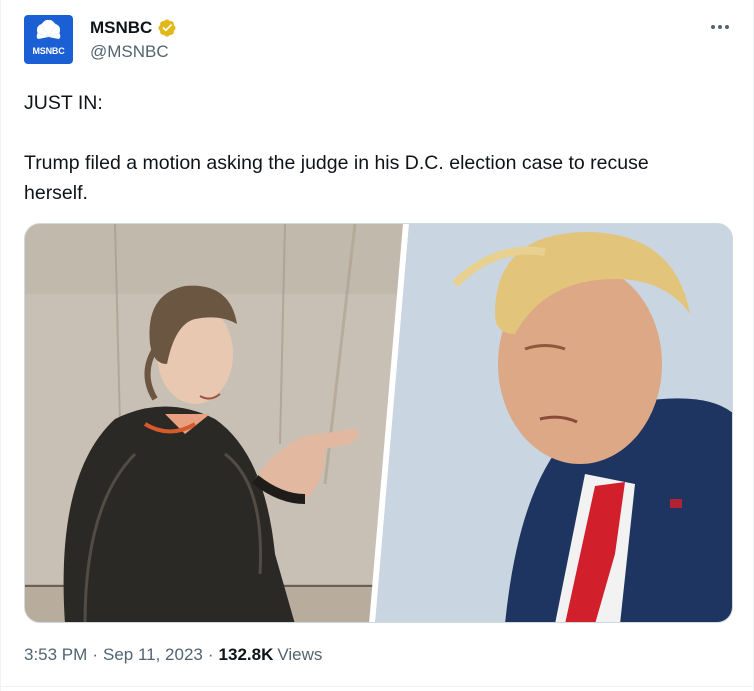 The width and height of the screenshot is (754, 691). Describe the element at coordinates (300, 654) in the screenshot. I see `views-label: Views` at that location.